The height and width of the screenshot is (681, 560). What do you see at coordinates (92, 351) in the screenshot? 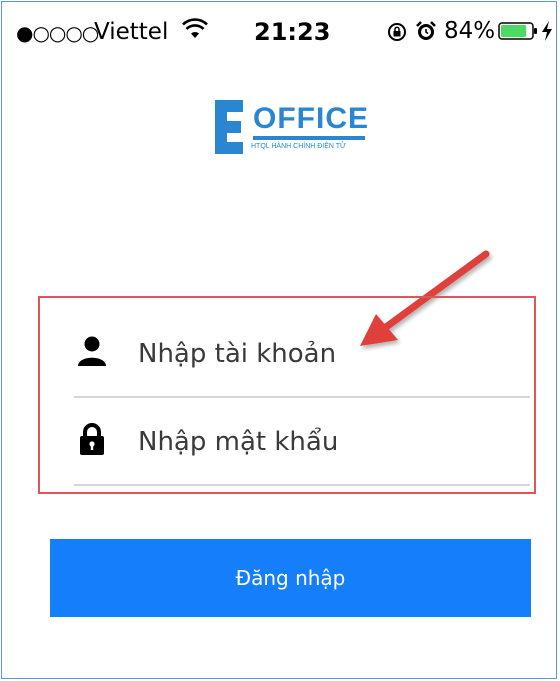
I see `user-icon` at bounding box center [92, 351].